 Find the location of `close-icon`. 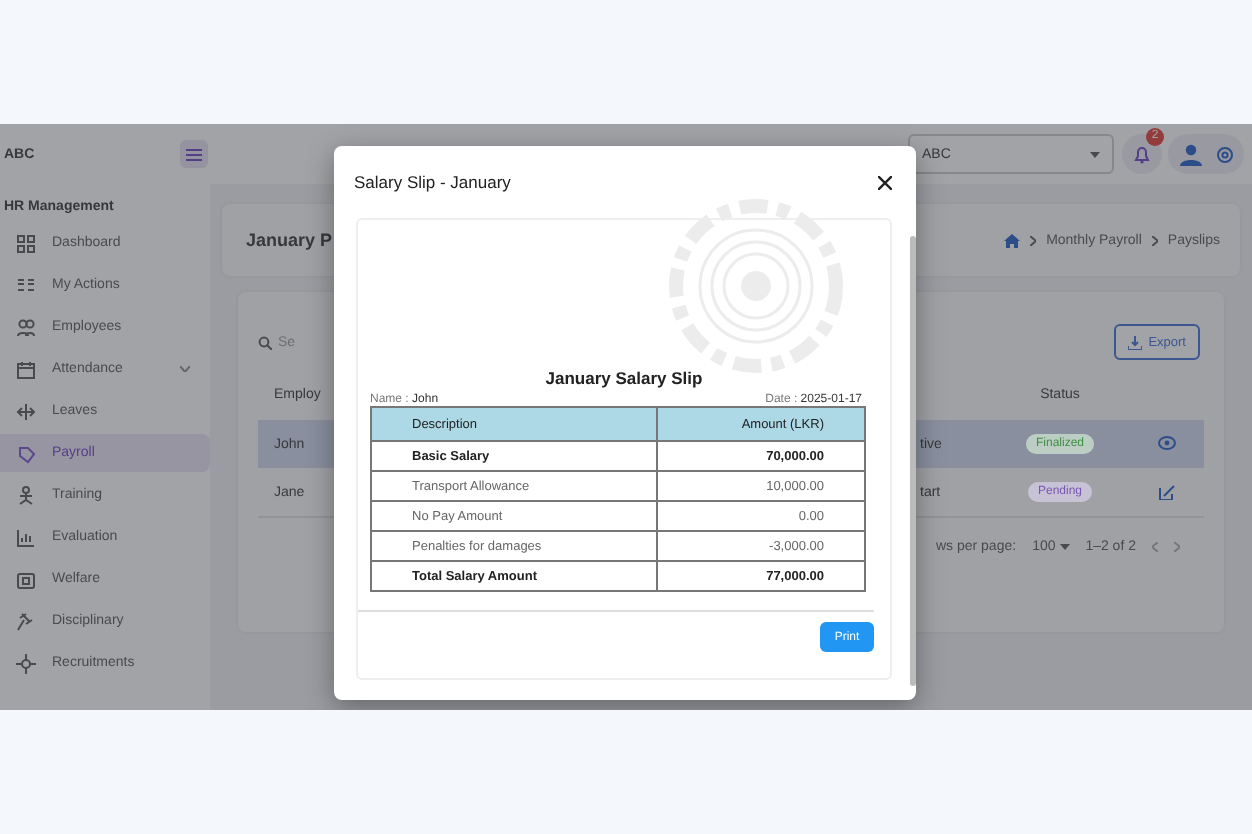

close-icon is located at coordinates (885, 182).